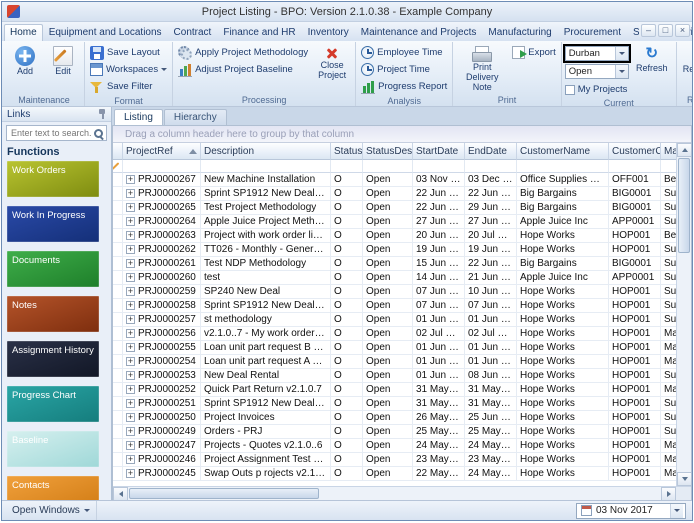 This screenshot has height=523, width=694. What do you see at coordinates (402, 493) in the screenshot?
I see `horizontal-scrollbar` at bounding box center [402, 493].